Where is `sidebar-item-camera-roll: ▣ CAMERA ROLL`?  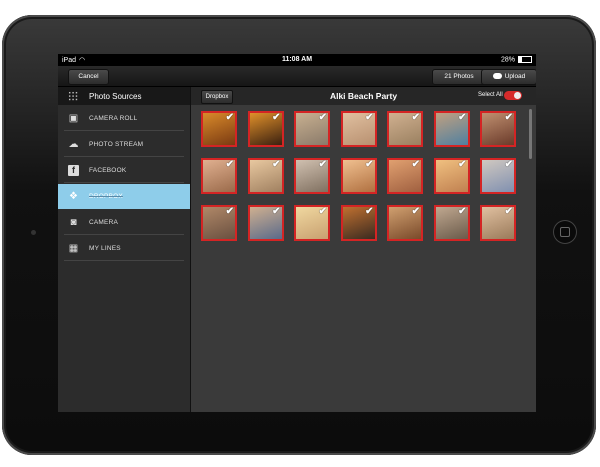 sidebar-item-camera-roll: ▣ CAMERA ROLL is located at coordinates (124, 118).